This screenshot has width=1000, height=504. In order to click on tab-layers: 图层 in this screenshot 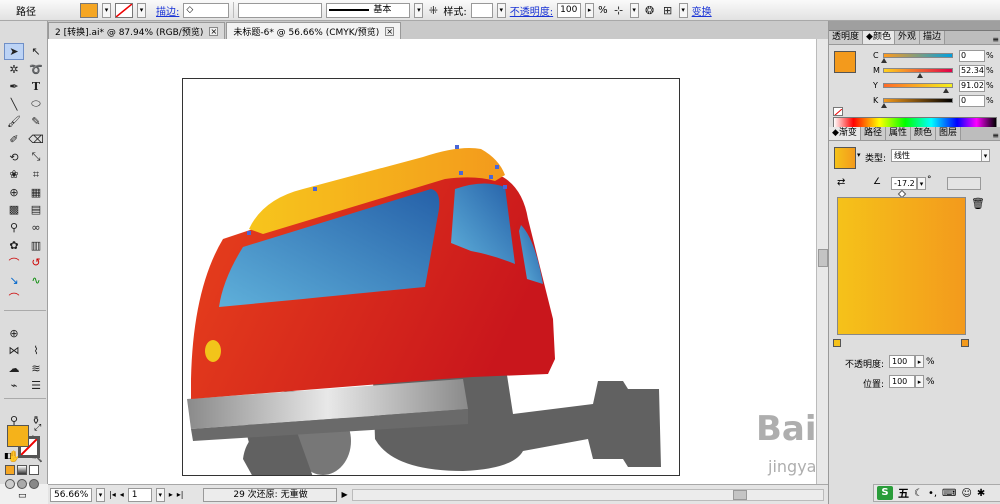, I will do `click(948, 133)`.